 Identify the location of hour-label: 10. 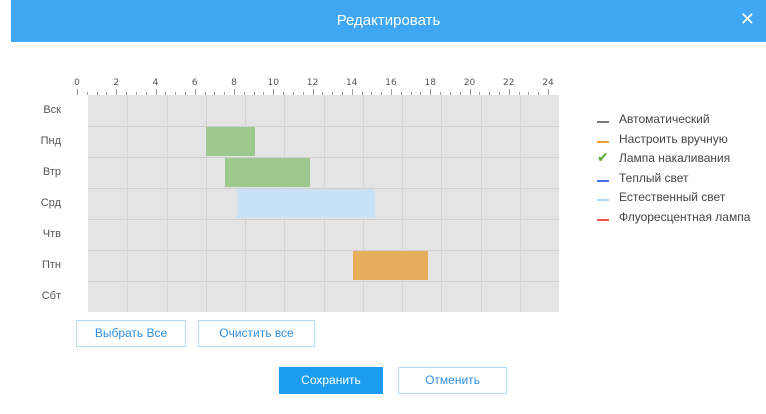
(273, 83).